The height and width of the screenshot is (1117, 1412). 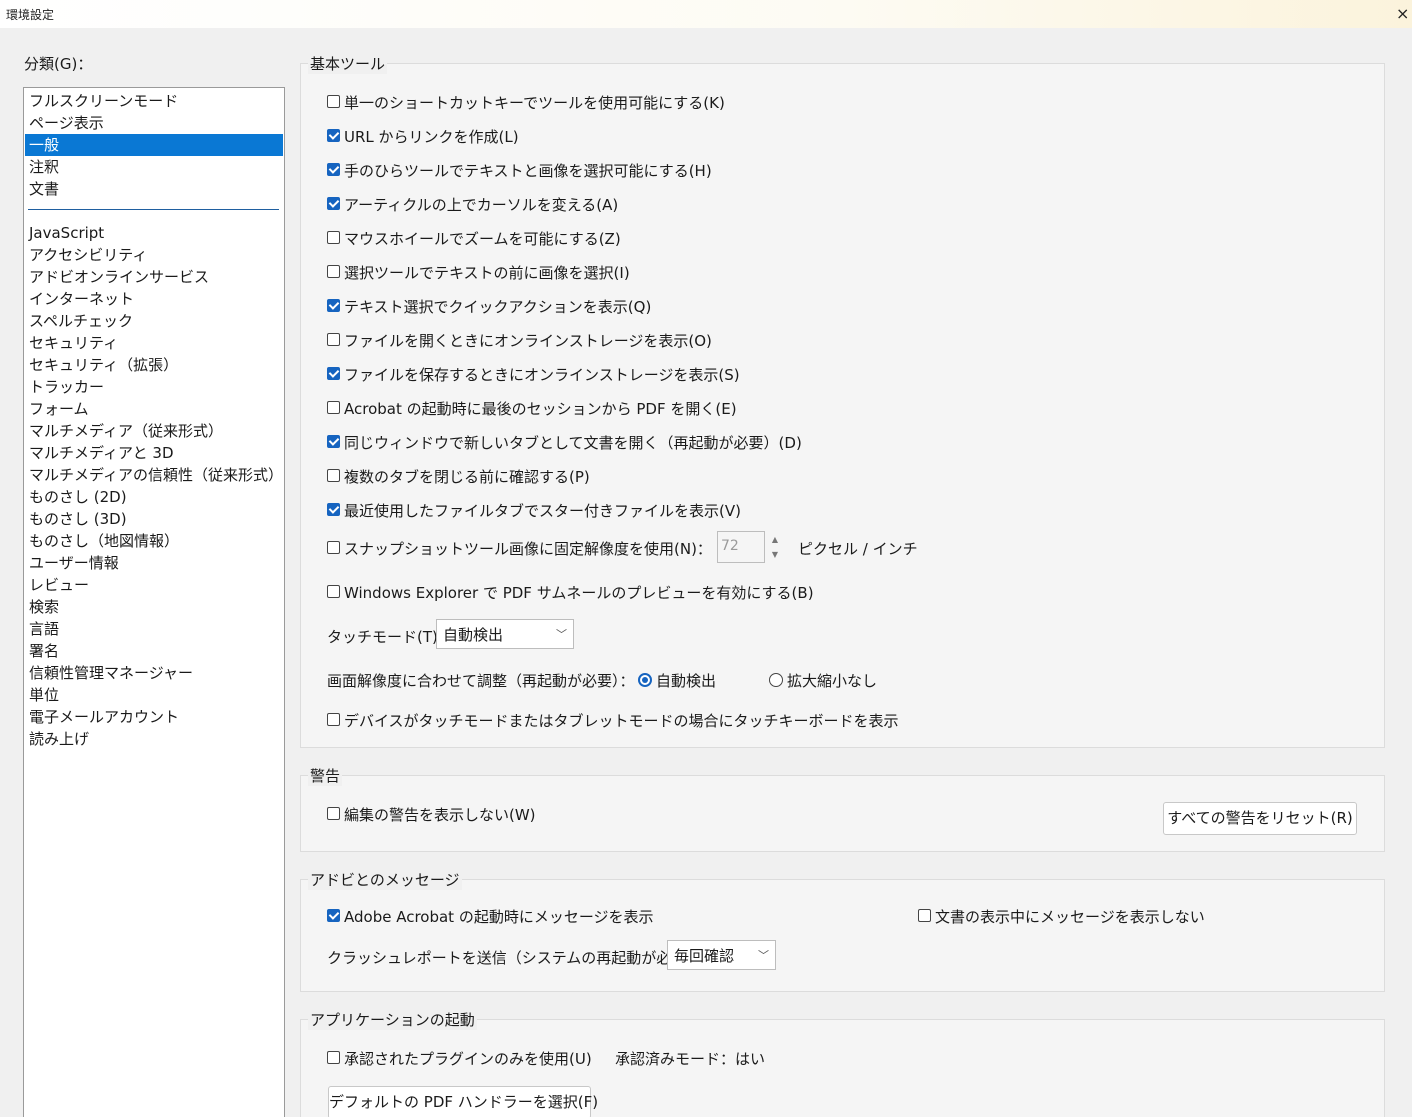 I want to click on touch-mode-select: 自動検出 ﹀, so click(x=505, y=634).